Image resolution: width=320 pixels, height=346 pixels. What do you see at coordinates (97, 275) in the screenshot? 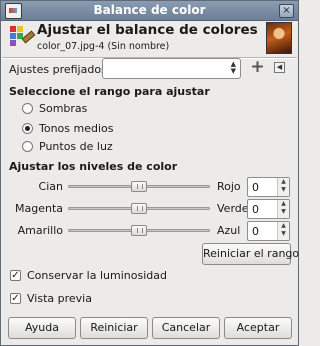
I see `preserve-luminosity-label: Conservar la luminosidad` at bounding box center [97, 275].